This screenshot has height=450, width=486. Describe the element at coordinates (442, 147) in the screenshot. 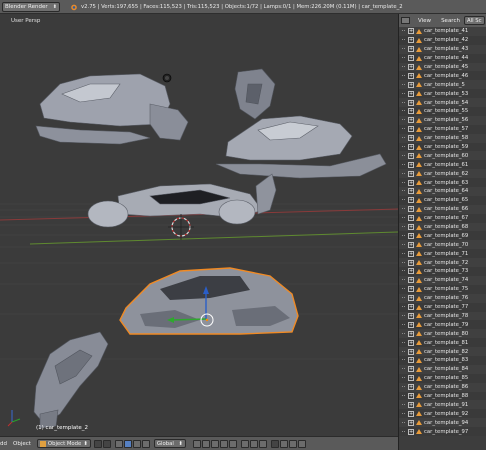

I see `outliner-item: + car_template_59` at that location.